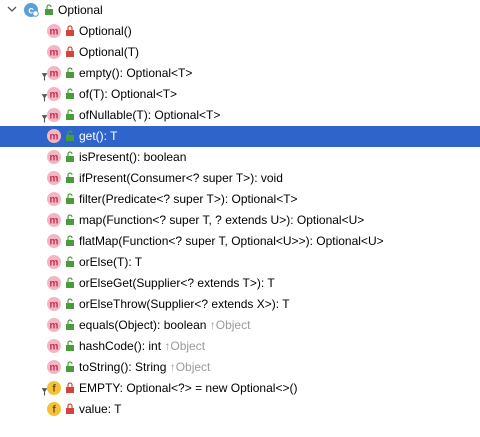 The image size is (480, 437). What do you see at coordinates (136, 73) in the screenshot?
I see `tree-member-label: empty(): Optional<T>` at bounding box center [136, 73].